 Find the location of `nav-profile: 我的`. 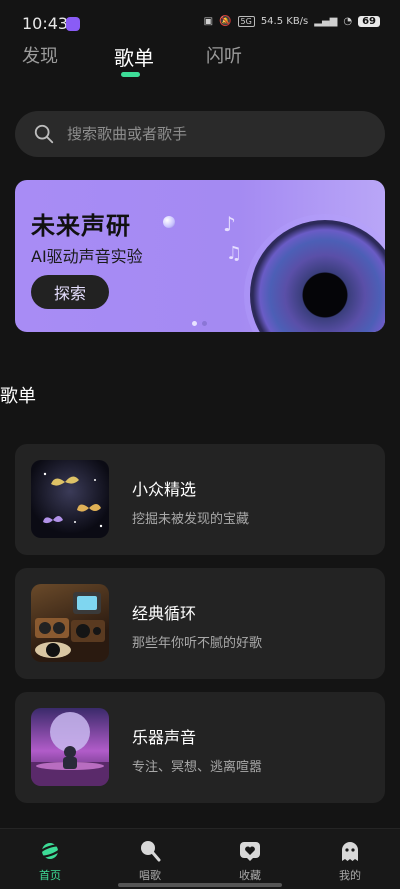

nav-profile: 我的 is located at coordinates (350, 859).